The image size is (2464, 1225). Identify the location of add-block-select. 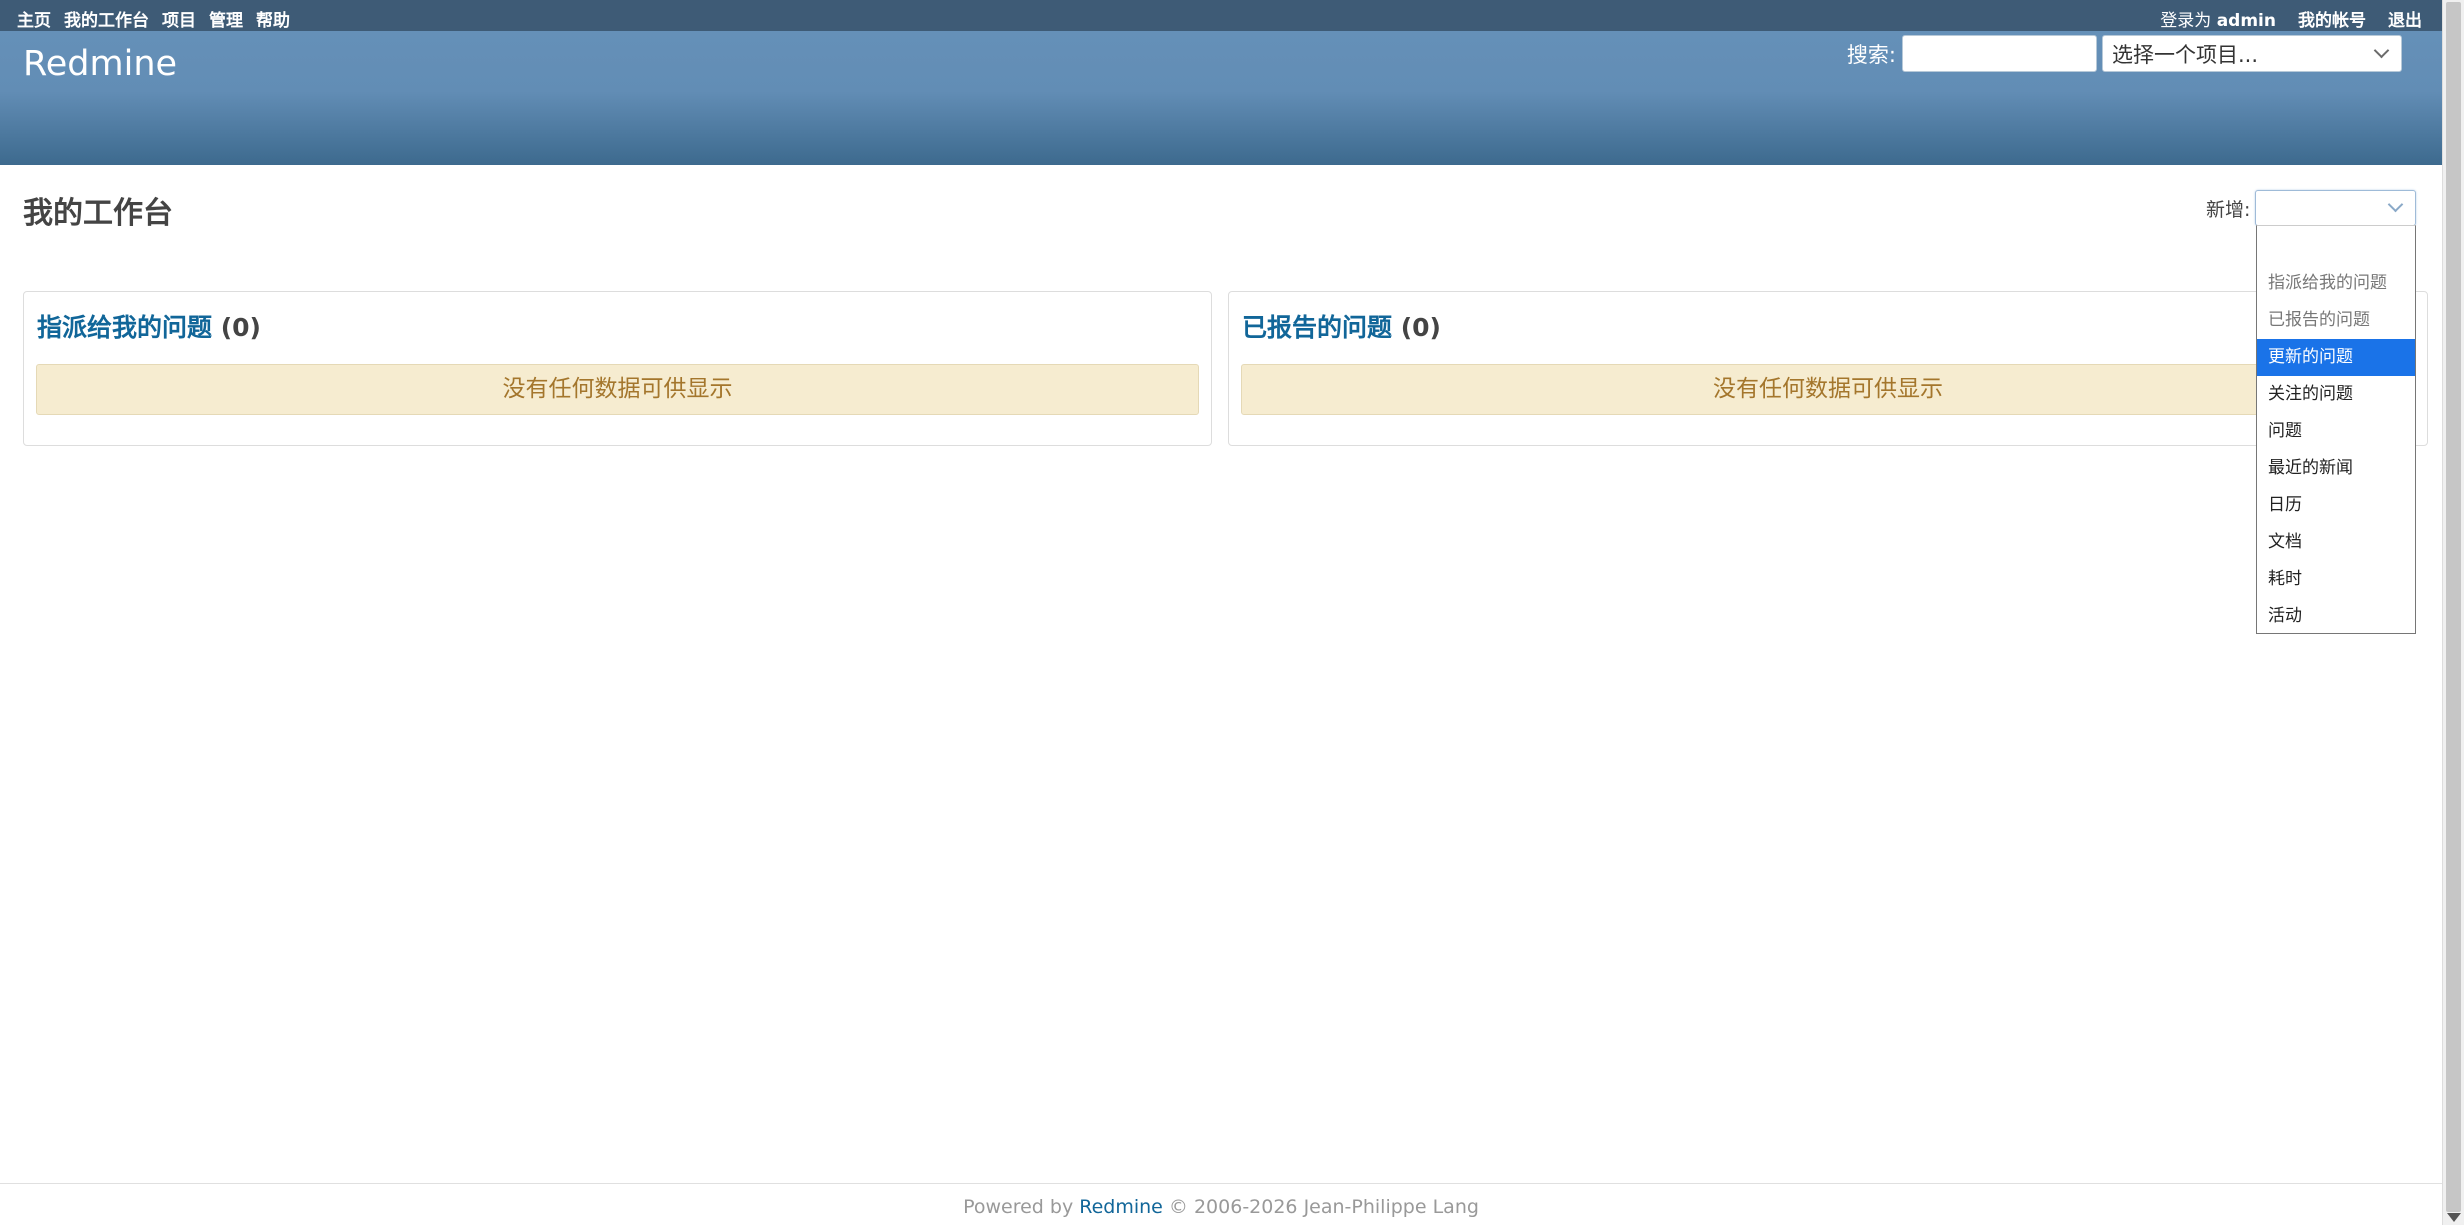
(2336, 208).